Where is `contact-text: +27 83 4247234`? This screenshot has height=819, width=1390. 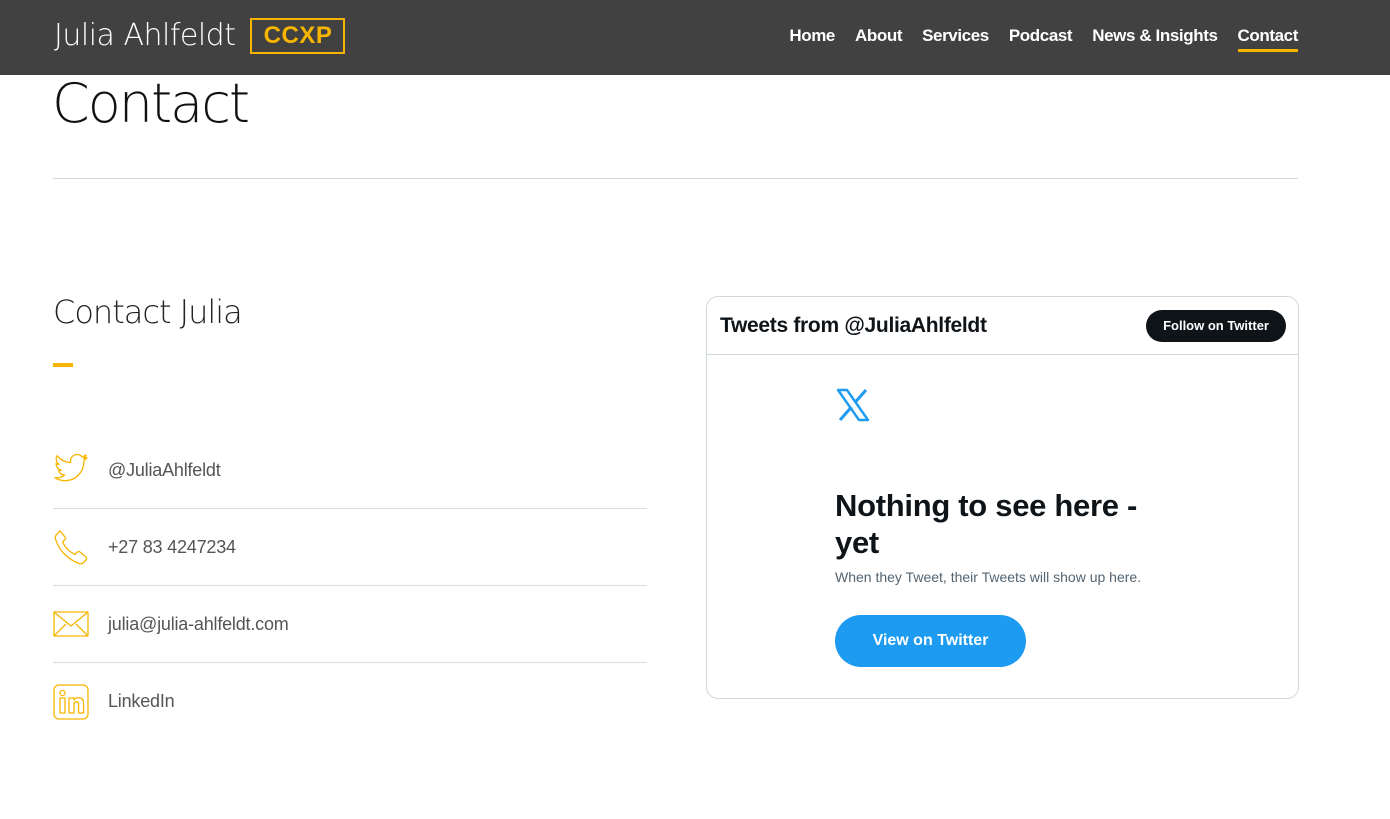 contact-text: +27 83 4247234 is located at coordinates (172, 546).